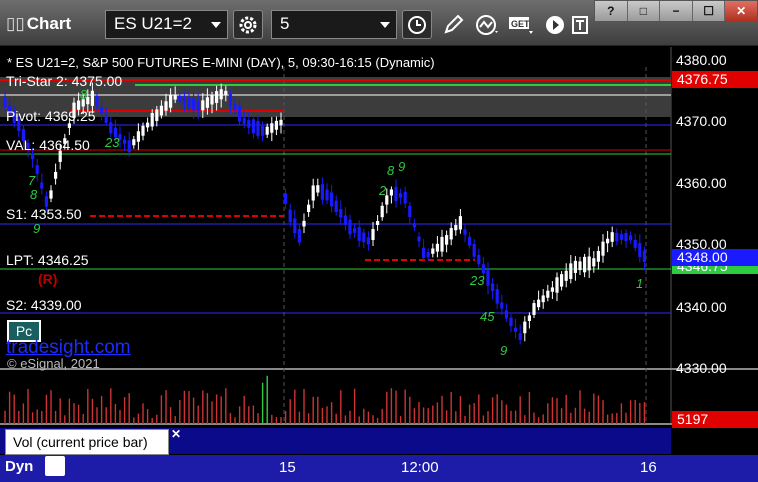 The height and width of the screenshot is (482, 758). What do you see at coordinates (87, 442) in the screenshot?
I see `volume-study-label: Vol (current price bar)` at bounding box center [87, 442].